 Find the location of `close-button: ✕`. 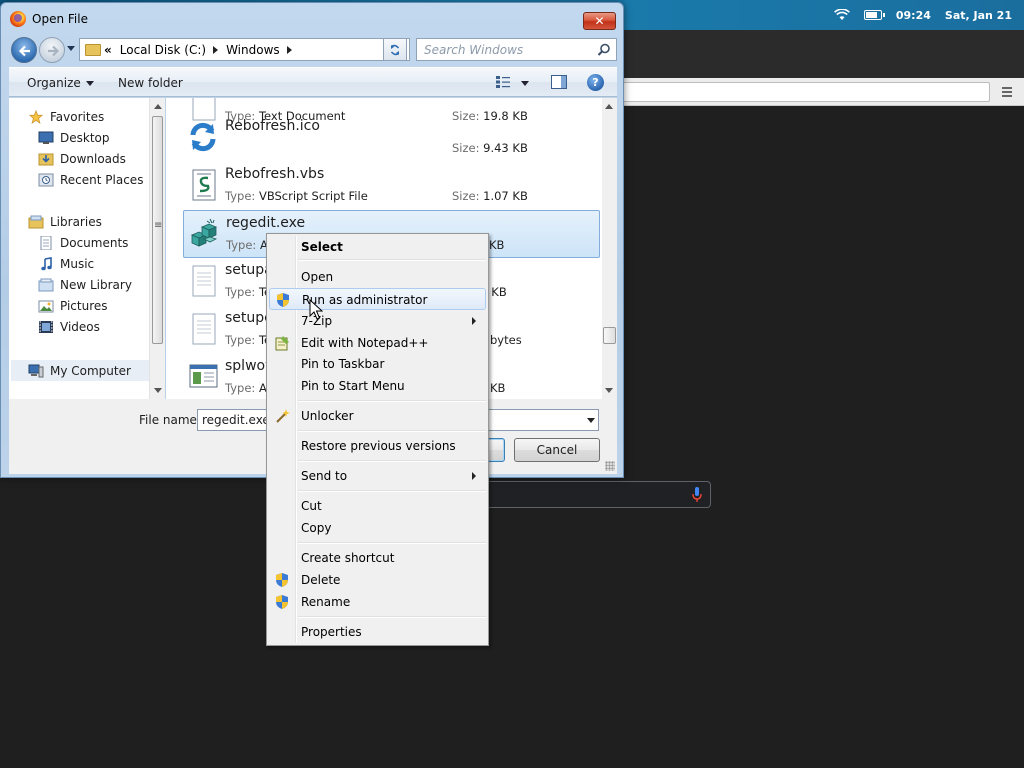

close-button: ✕ is located at coordinates (599, 21).